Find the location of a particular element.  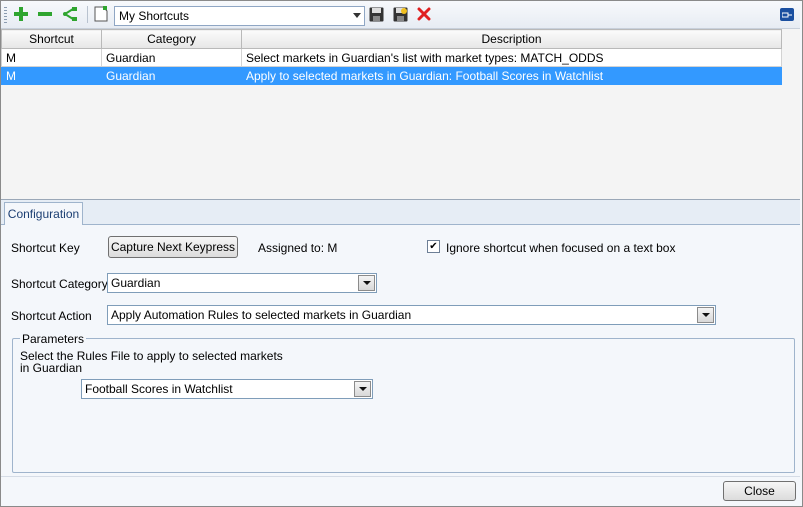

shortcut-set-select: My Shortcuts is located at coordinates (239, 16).